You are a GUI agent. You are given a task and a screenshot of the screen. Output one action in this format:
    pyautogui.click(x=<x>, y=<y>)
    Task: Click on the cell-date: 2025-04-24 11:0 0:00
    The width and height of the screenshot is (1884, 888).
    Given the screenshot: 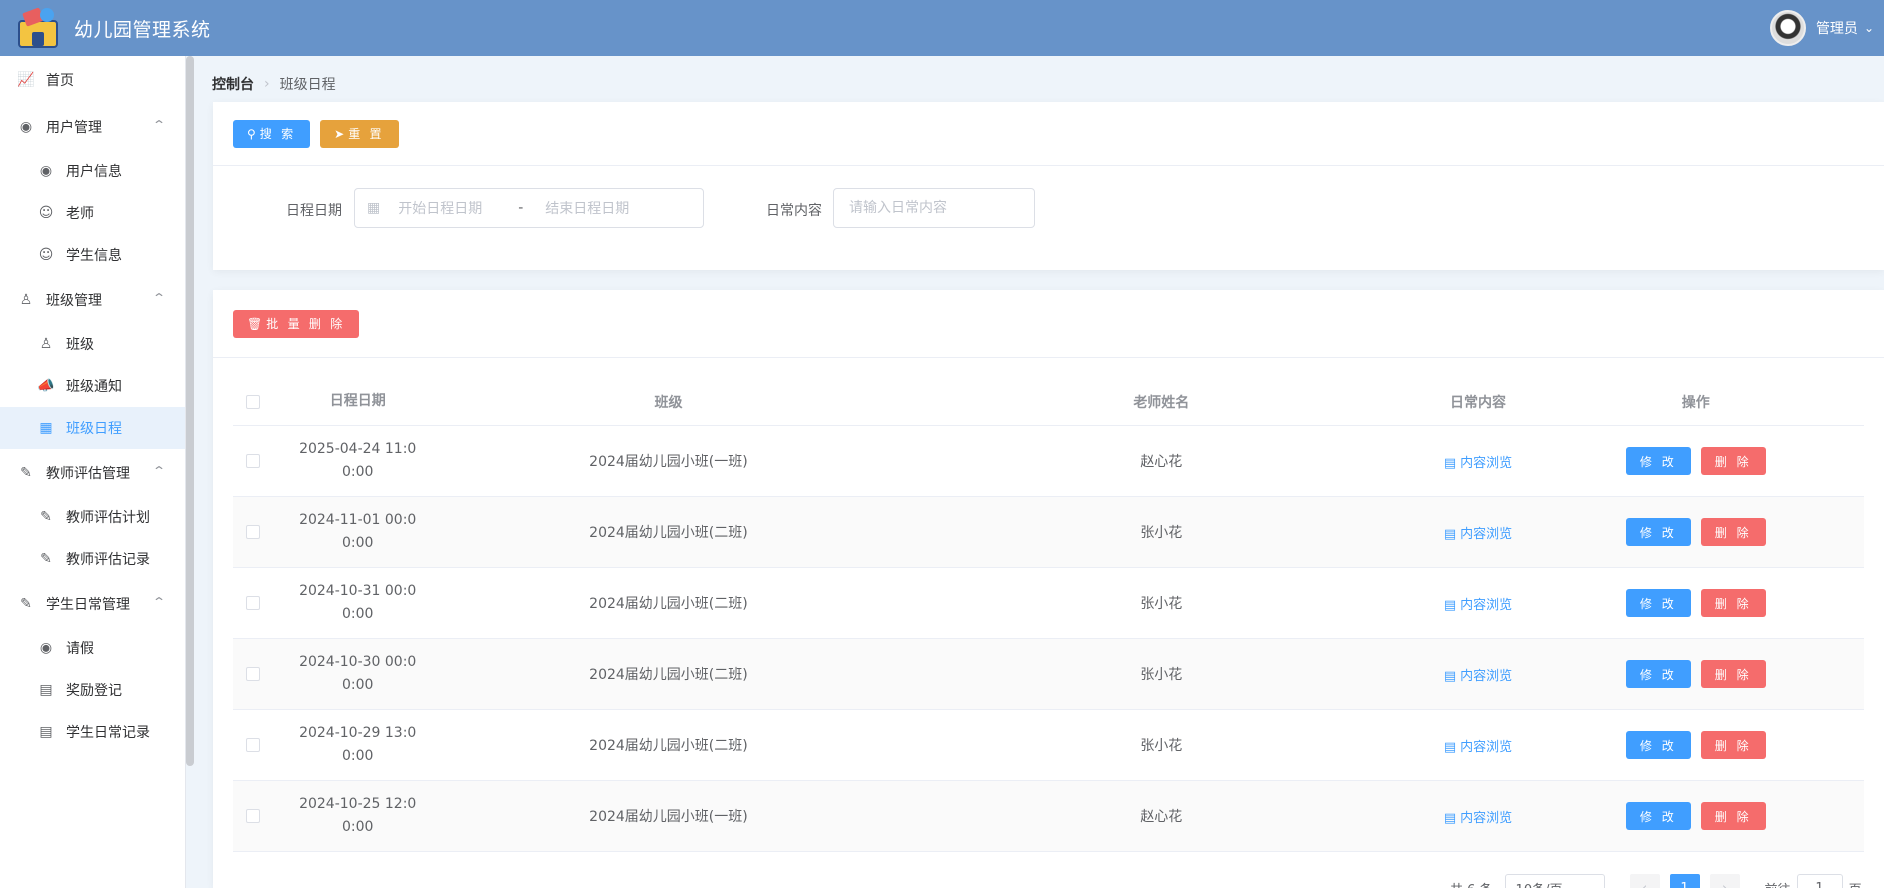 What is the action you would take?
    pyautogui.click(x=358, y=461)
    